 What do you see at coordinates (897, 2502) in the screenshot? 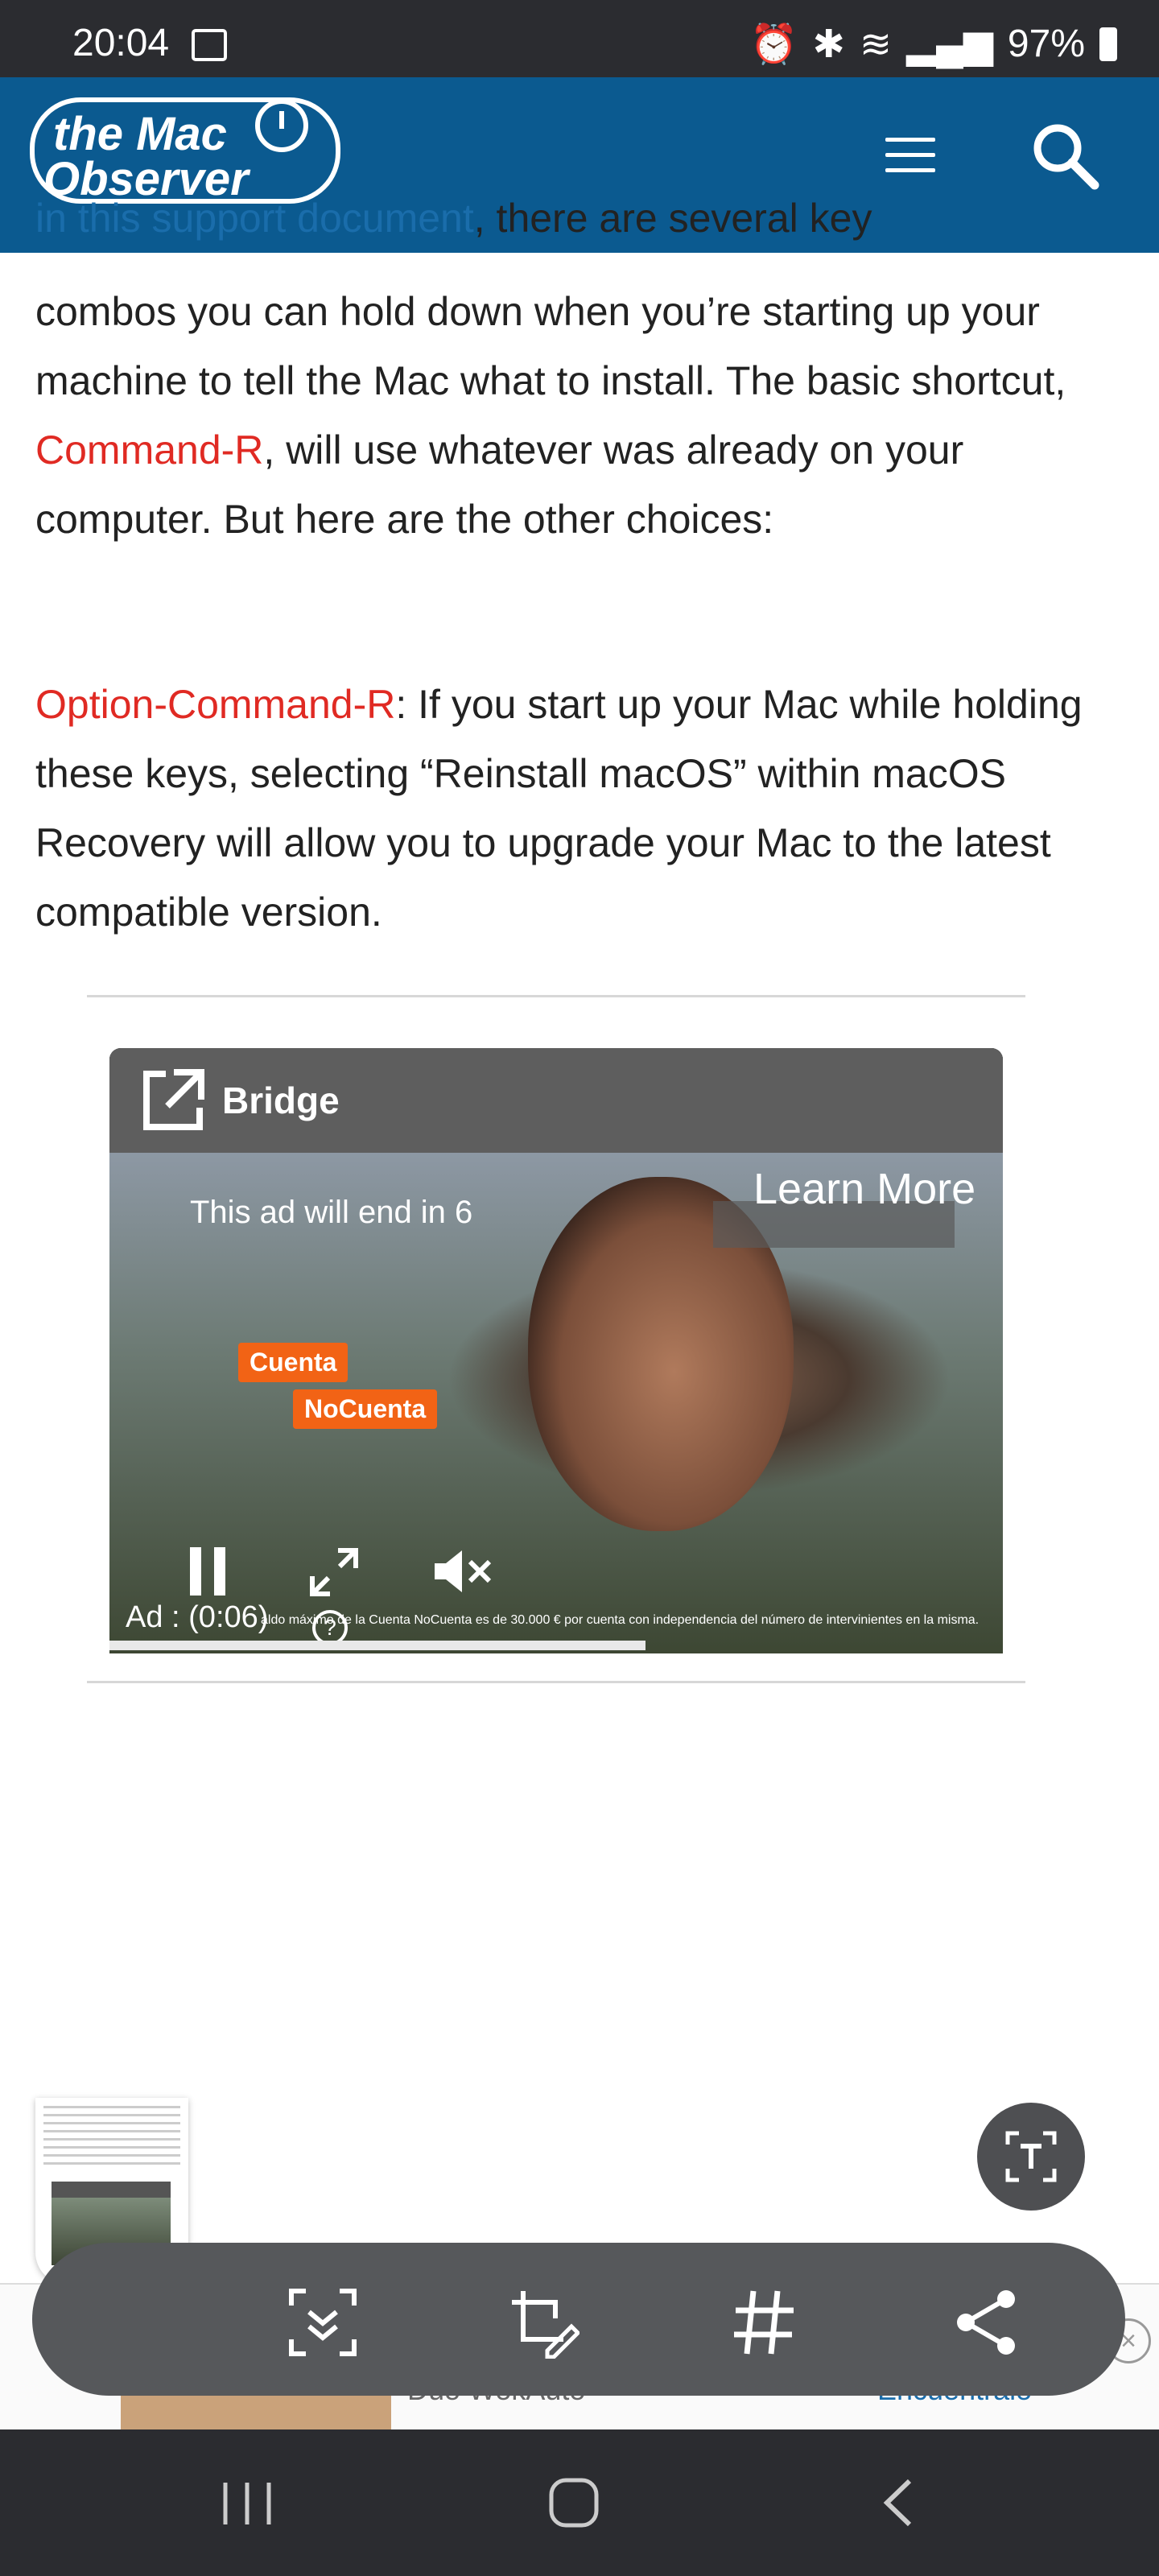
I see `back-icon` at bounding box center [897, 2502].